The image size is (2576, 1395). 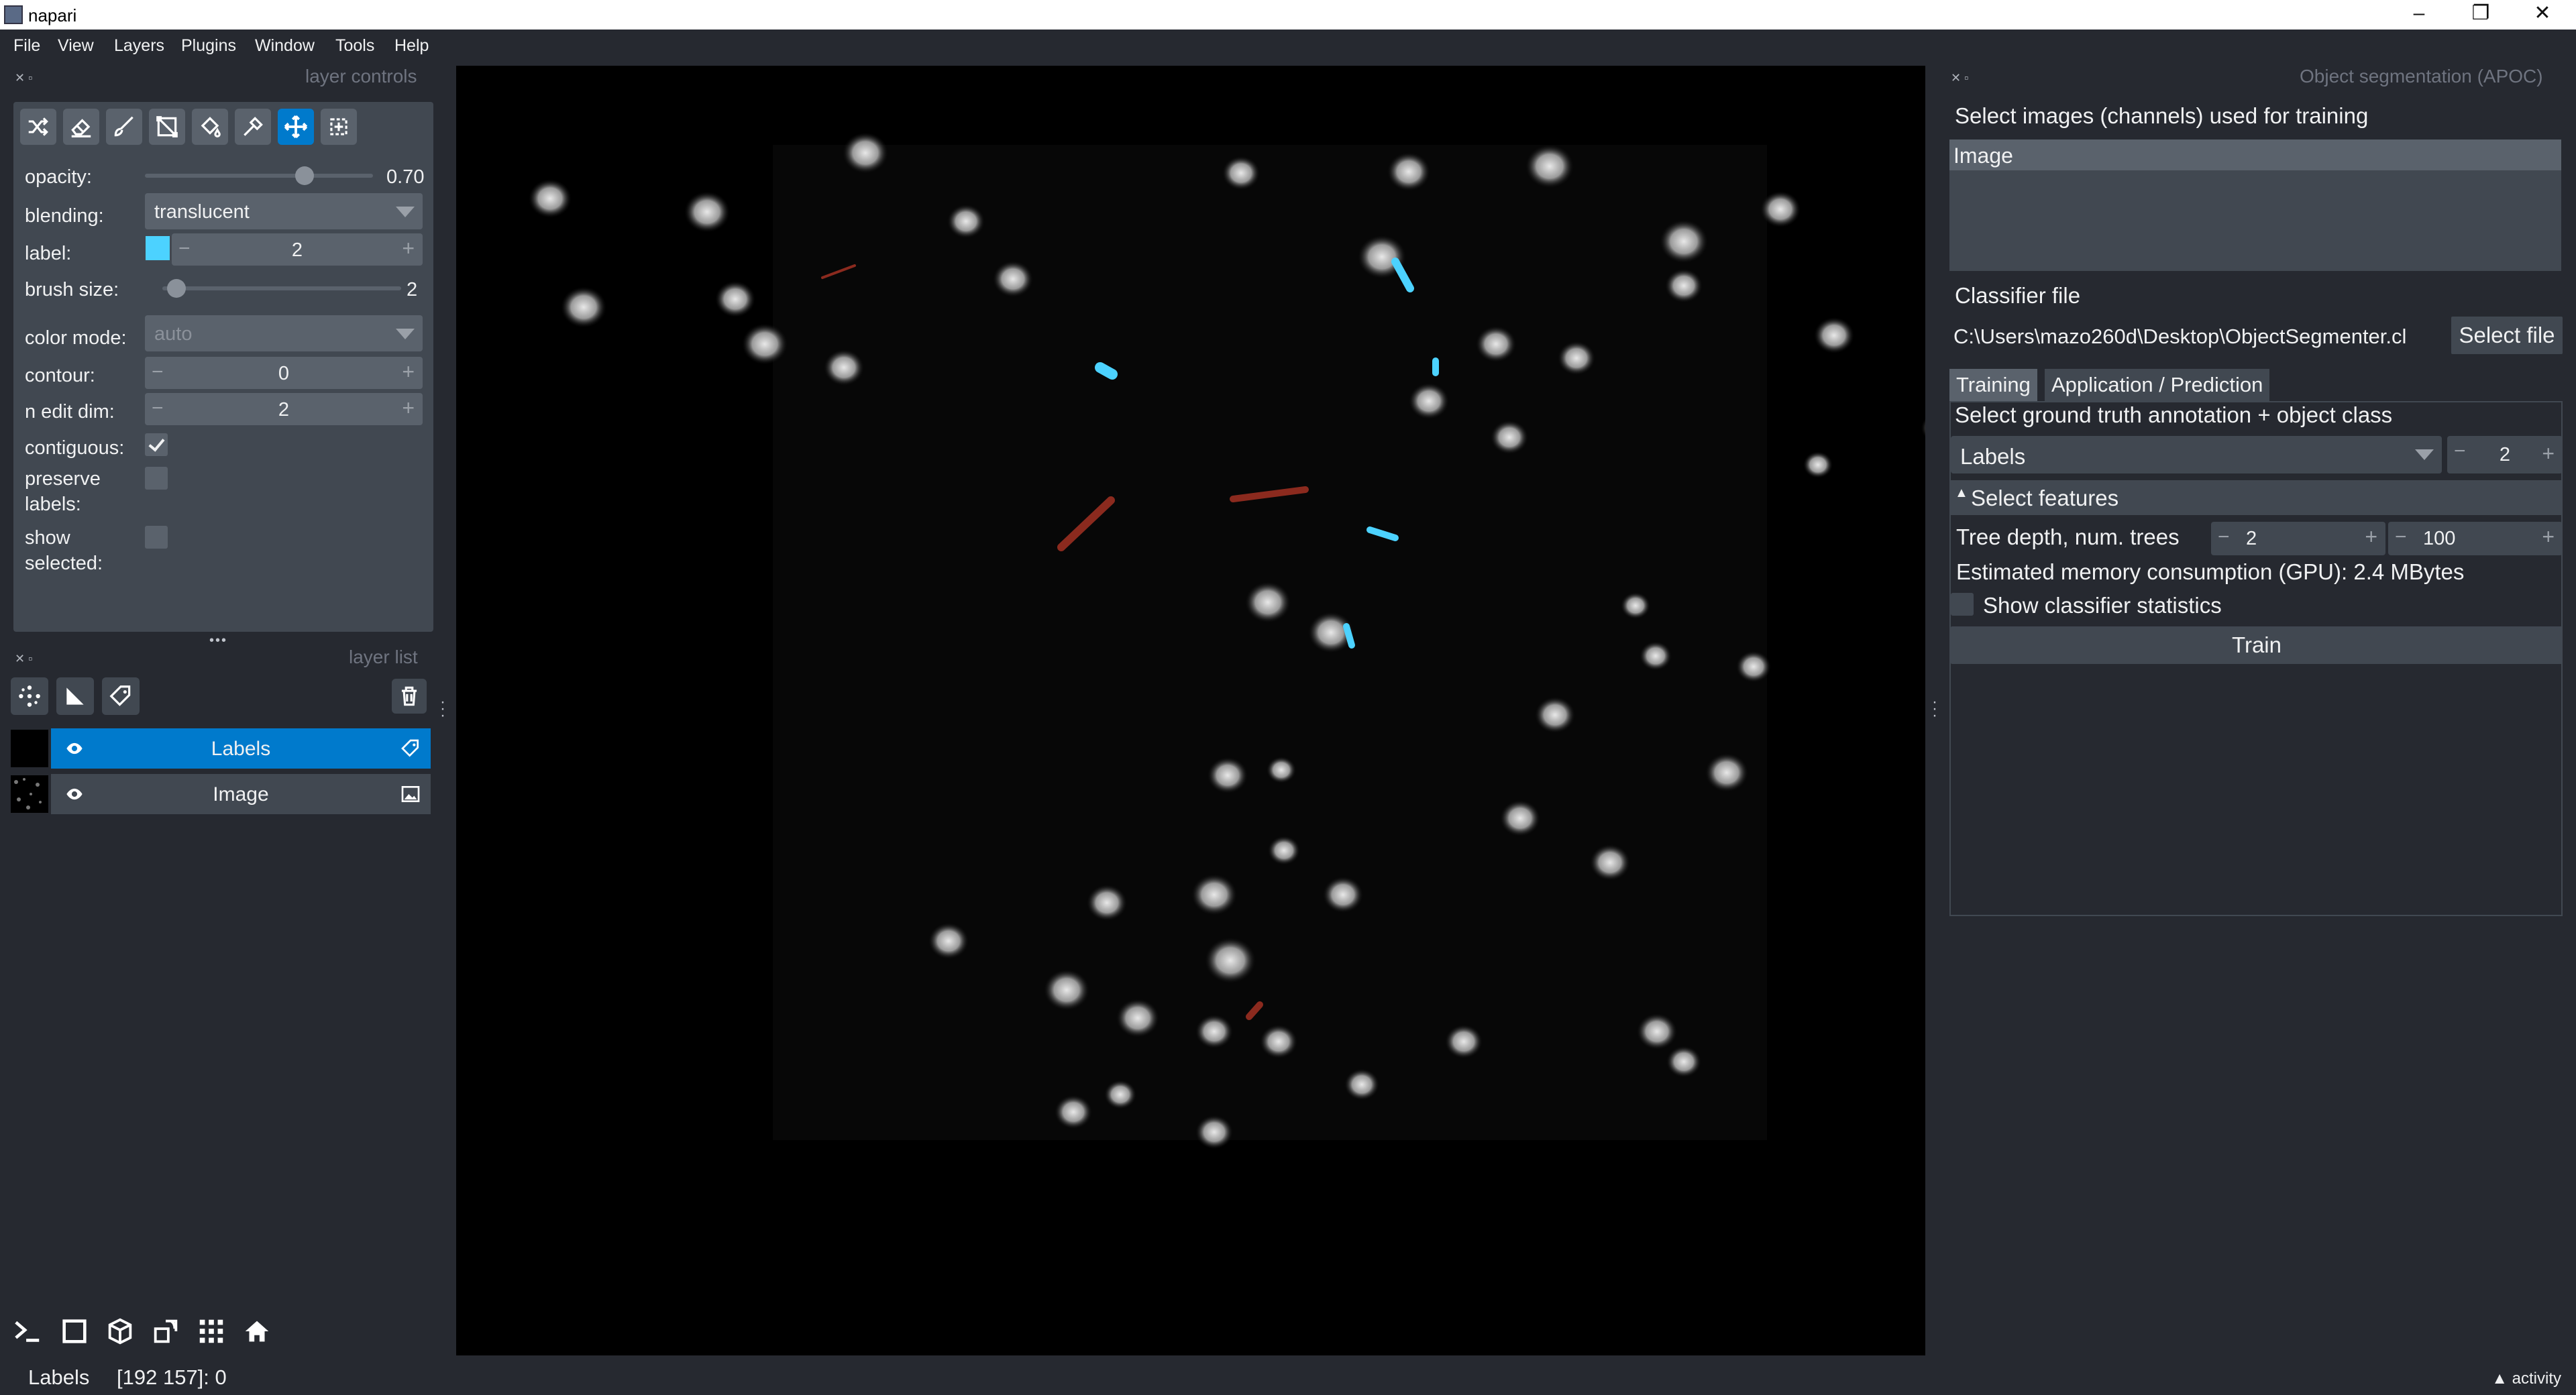 I want to click on pan-zoom-button, so click(x=296, y=127).